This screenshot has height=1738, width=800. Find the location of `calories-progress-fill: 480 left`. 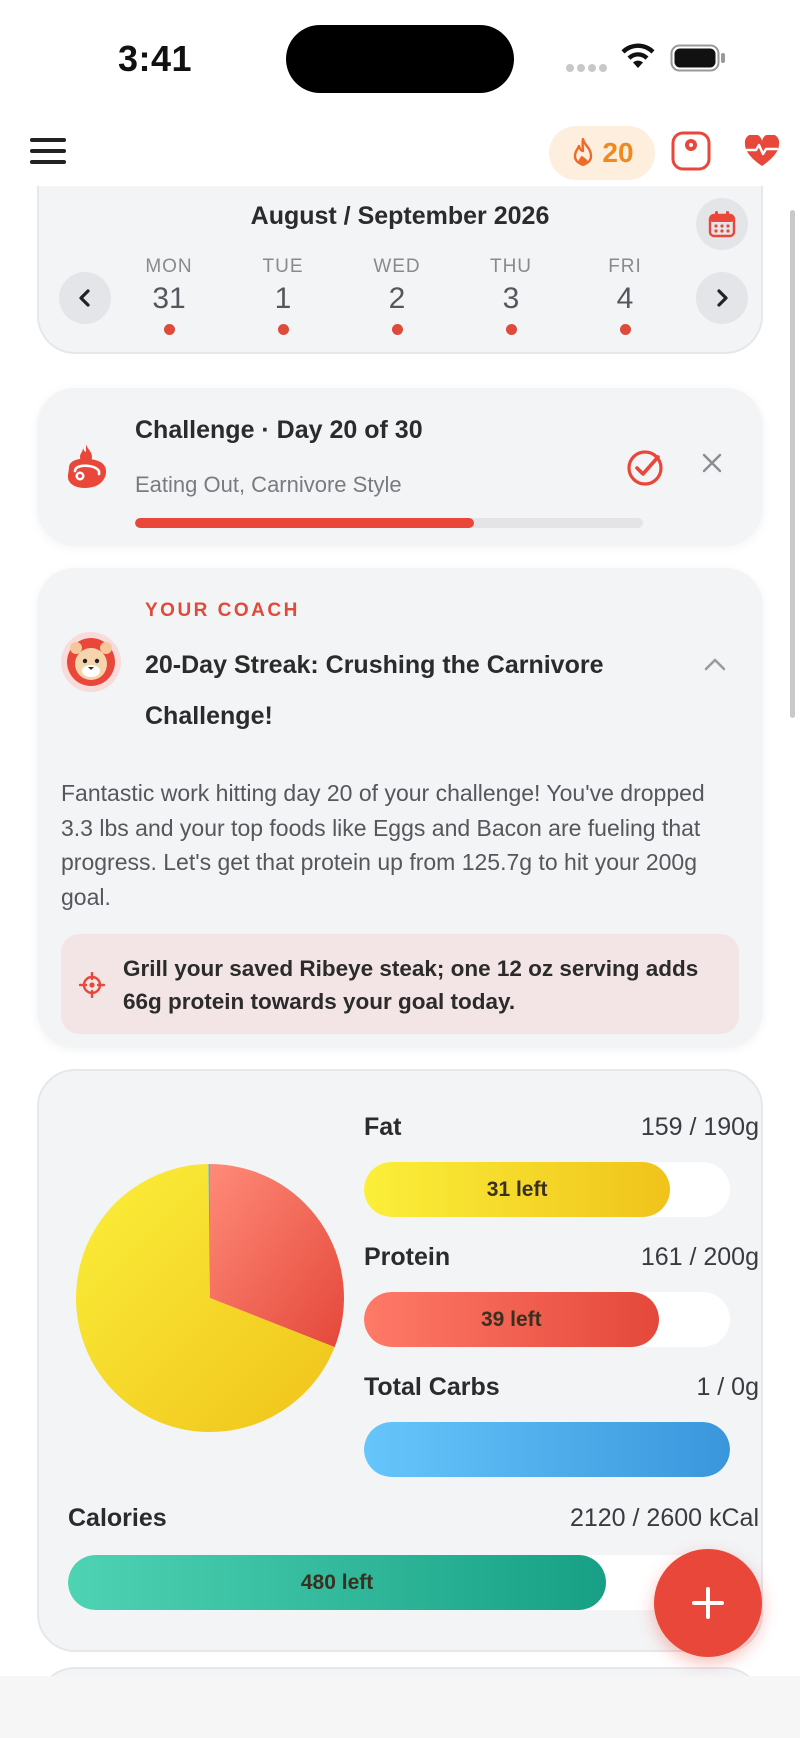

calories-progress-fill: 480 left is located at coordinates (337, 1582).